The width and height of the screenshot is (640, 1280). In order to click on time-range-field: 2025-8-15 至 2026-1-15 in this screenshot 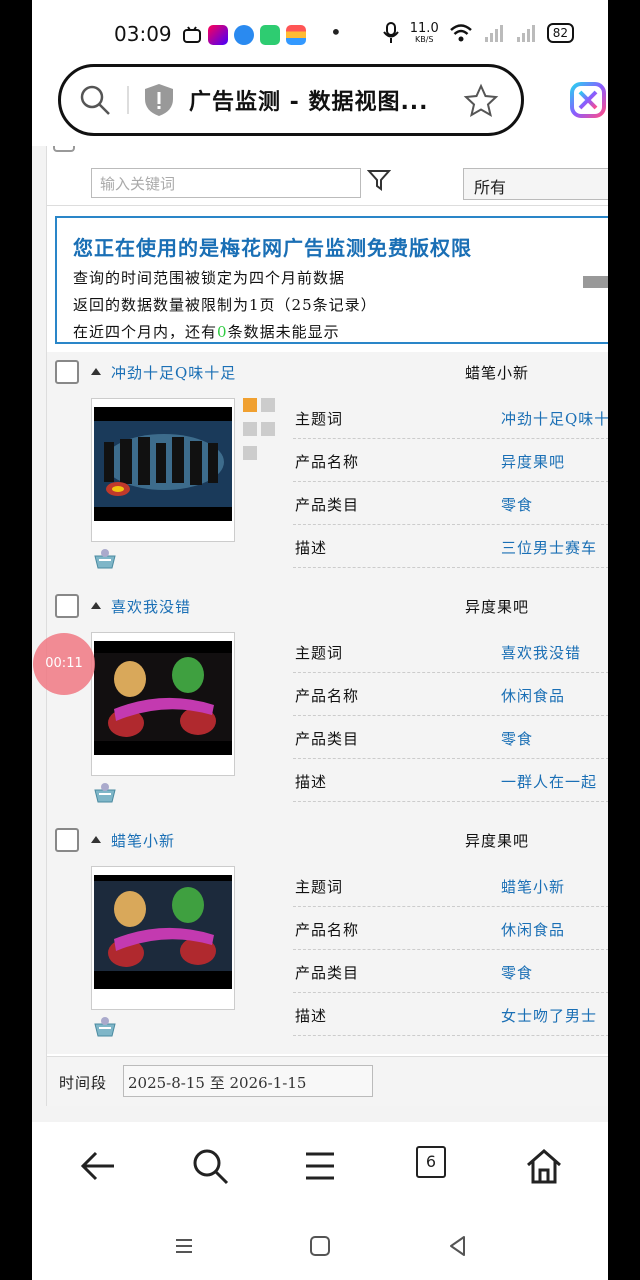, I will do `click(248, 1081)`.